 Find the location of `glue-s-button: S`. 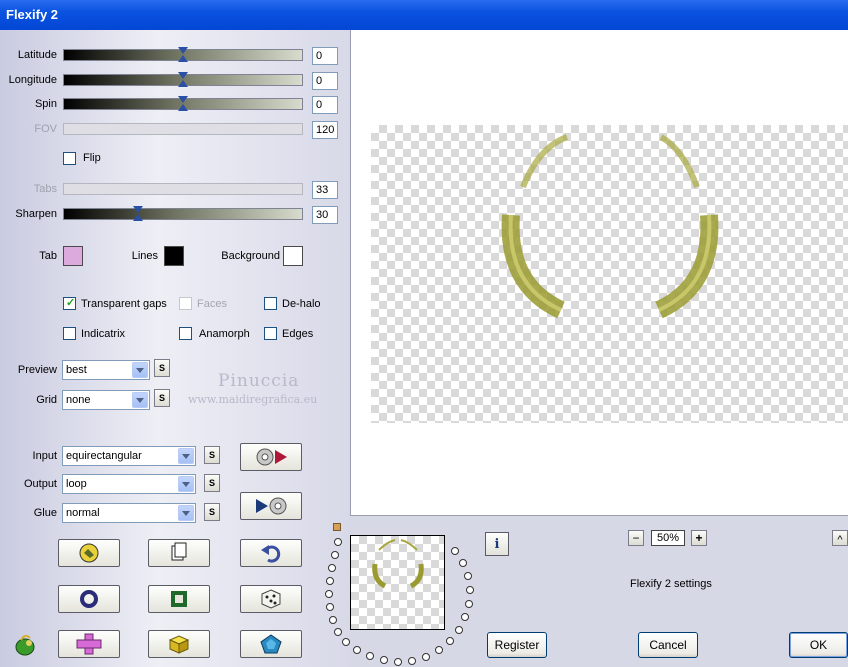

glue-s-button: S is located at coordinates (212, 512).